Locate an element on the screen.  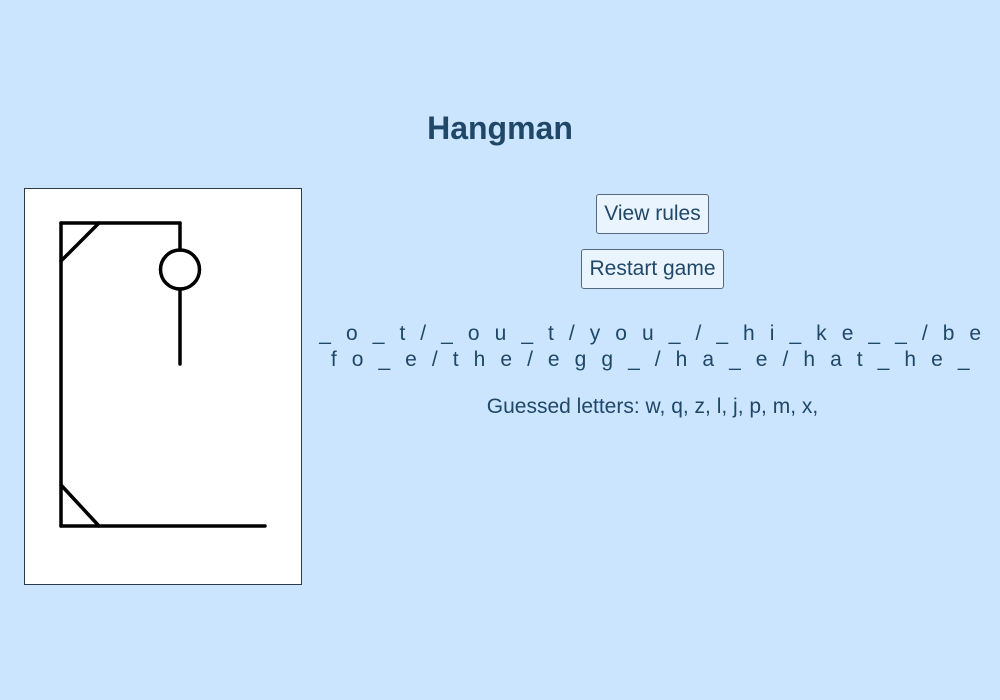
rules-button-row: View rules is located at coordinates (652, 214).